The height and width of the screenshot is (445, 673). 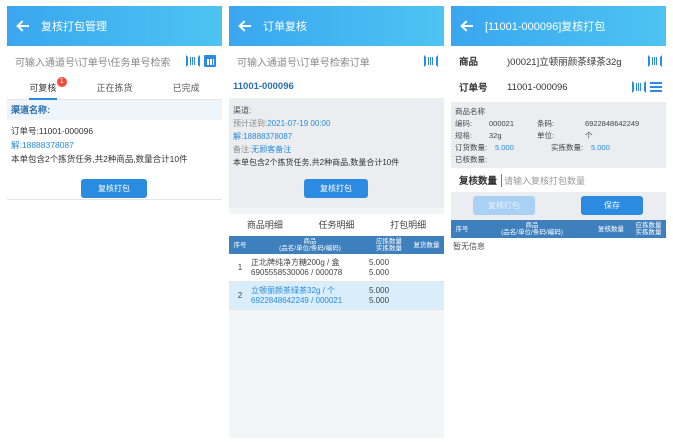 What do you see at coordinates (471, 159) in the screenshot?
I see `checked-qty-label: 已核数量:` at bounding box center [471, 159].